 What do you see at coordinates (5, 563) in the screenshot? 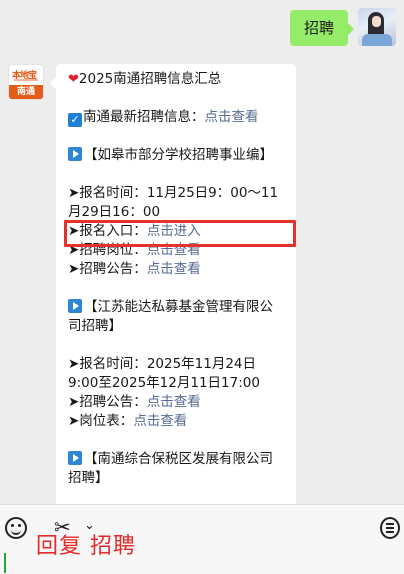
I see `text-cursor` at bounding box center [5, 563].